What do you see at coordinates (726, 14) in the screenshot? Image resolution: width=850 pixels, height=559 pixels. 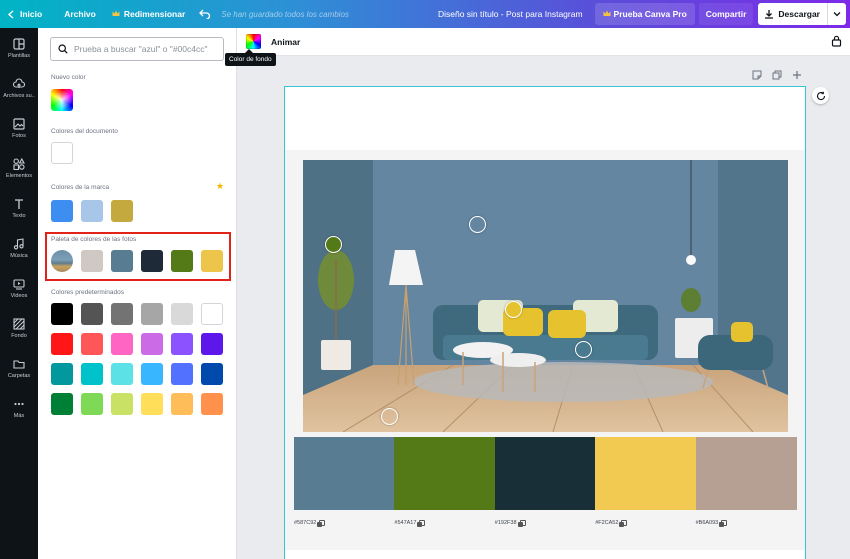 I see `share-button: Compartir` at bounding box center [726, 14].